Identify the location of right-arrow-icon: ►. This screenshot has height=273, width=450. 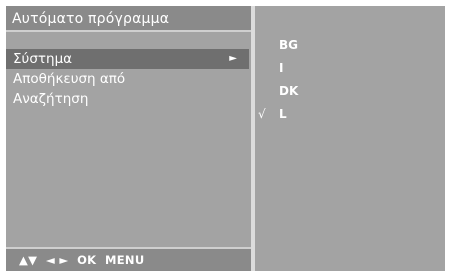
(233, 58).